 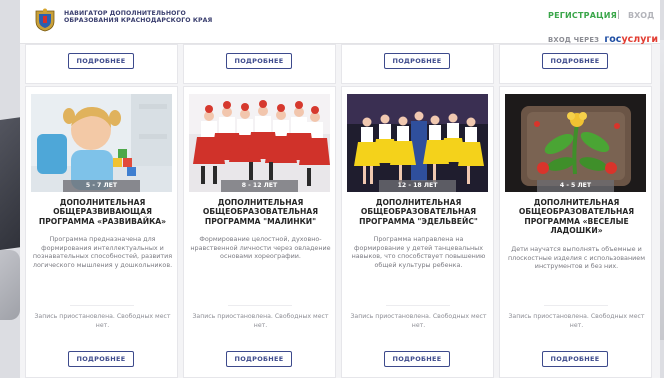 What do you see at coordinates (582, 15) in the screenshot?
I see `register-link: РЕГИСТРАЦИЯ` at bounding box center [582, 15].